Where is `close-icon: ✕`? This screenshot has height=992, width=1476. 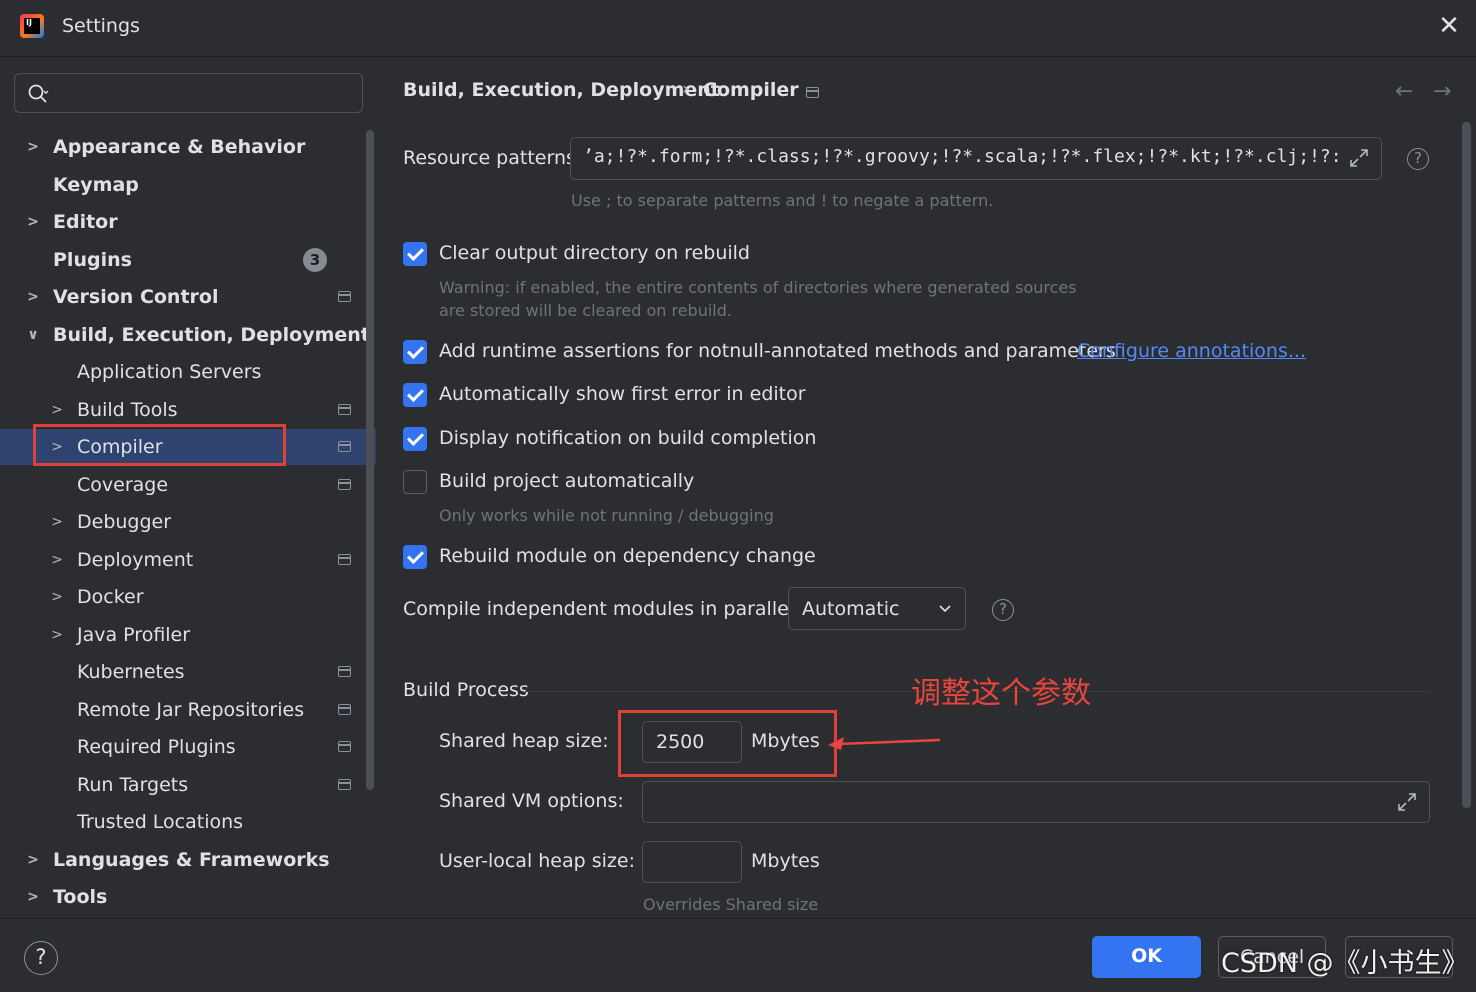 close-icon: ✕ is located at coordinates (1449, 26).